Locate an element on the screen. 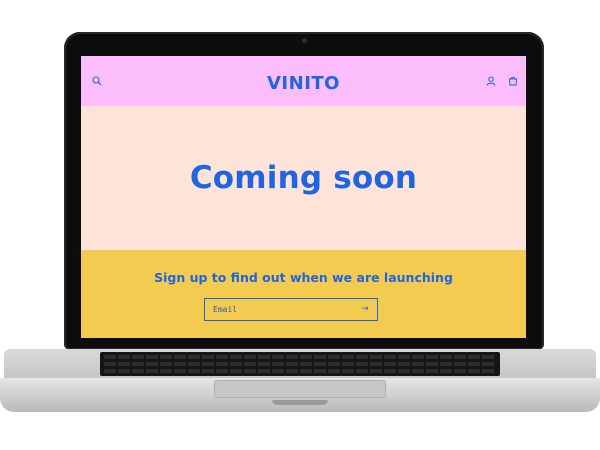 This screenshot has height=450, width=600. keyboard is located at coordinates (300, 364).